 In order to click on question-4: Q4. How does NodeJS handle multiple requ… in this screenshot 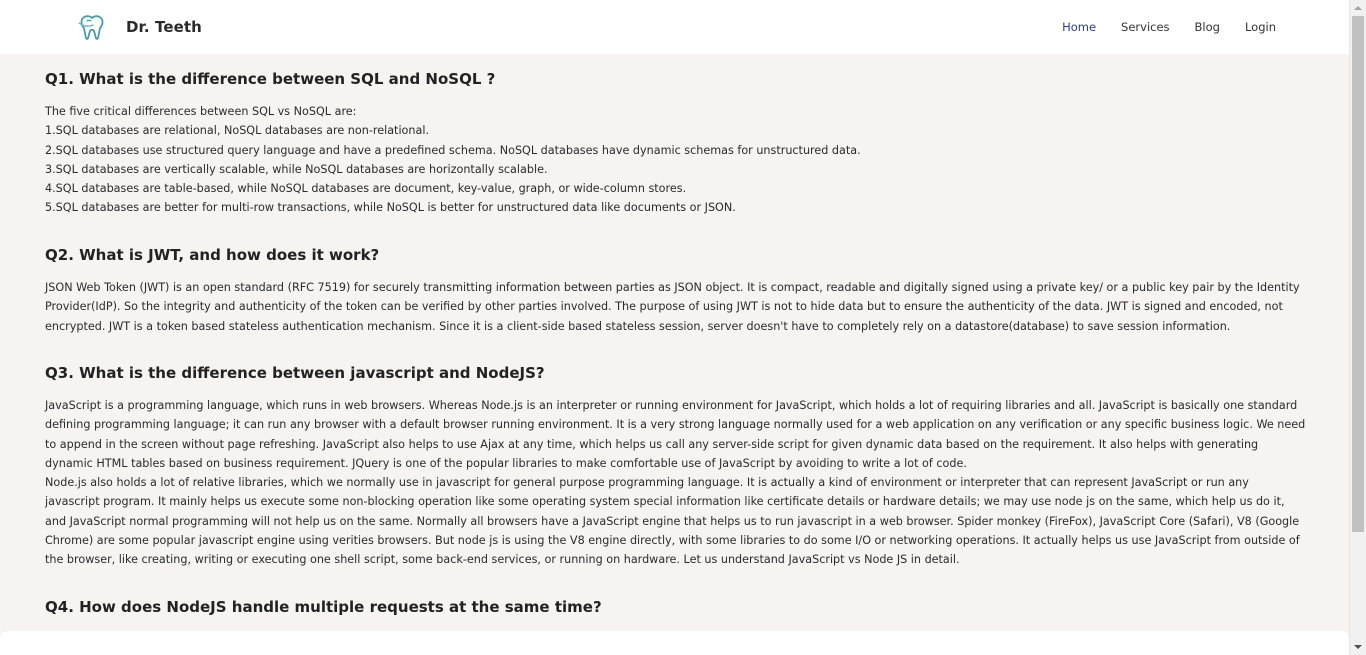, I will do `click(676, 607)`.